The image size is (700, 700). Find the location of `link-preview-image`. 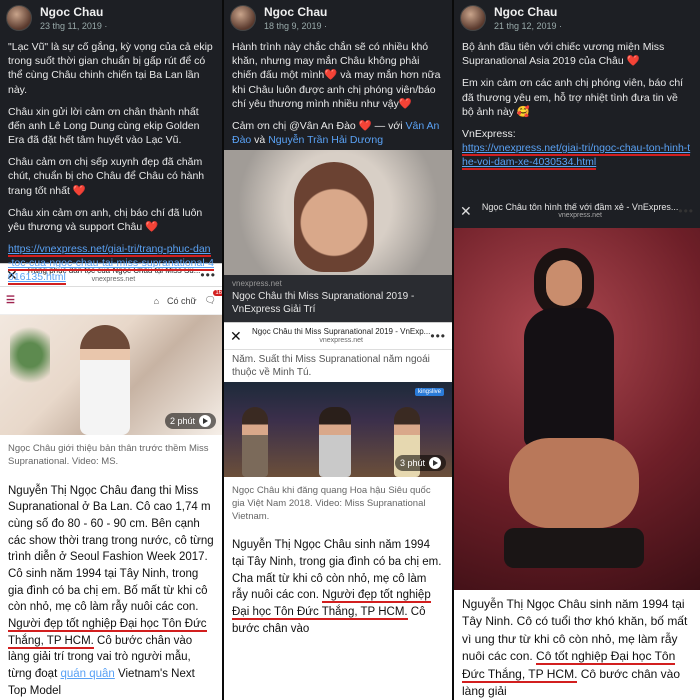

link-preview-image is located at coordinates (338, 212).